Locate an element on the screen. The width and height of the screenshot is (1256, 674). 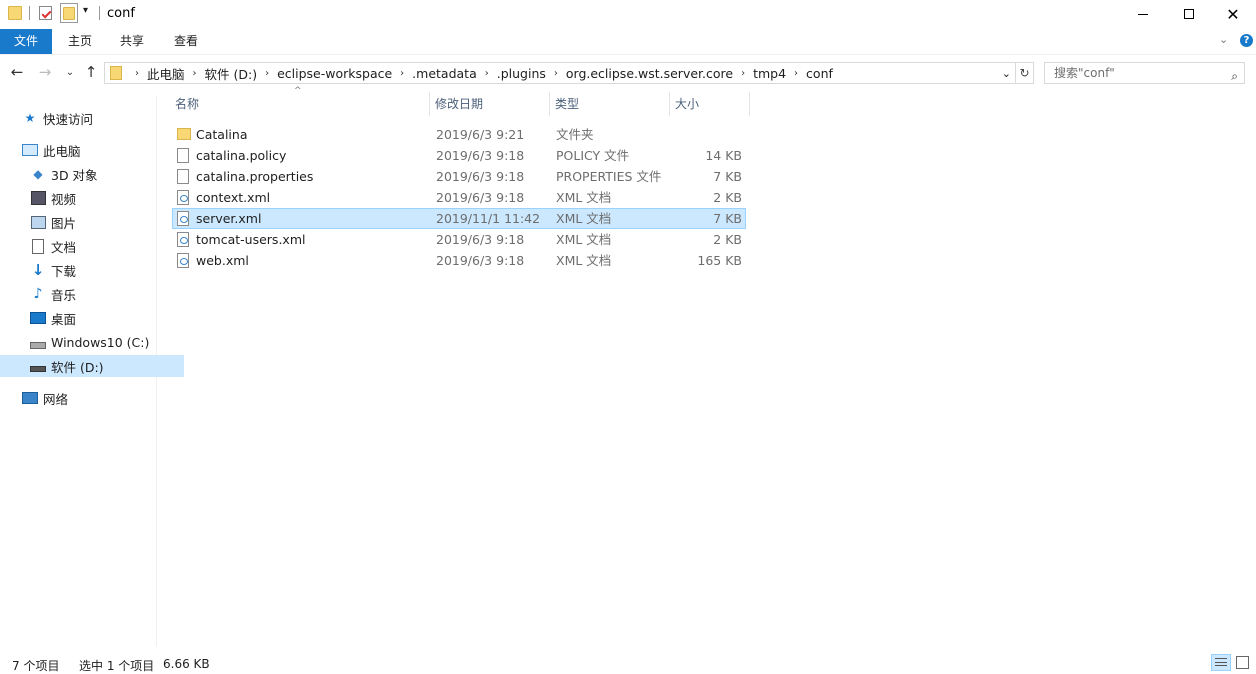
column-header-name: 名称 is located at coordinates (300, 104).